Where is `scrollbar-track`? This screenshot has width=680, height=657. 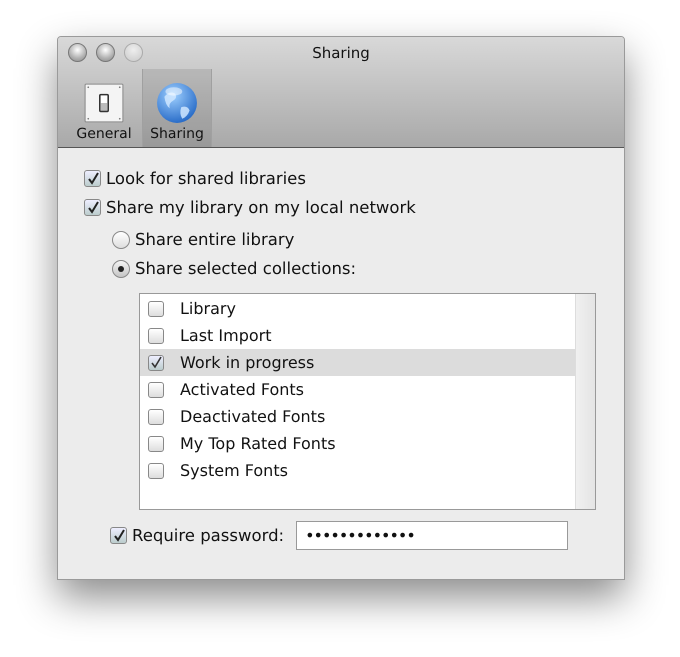
scrollbar-track is located at coordinates (585, 401).